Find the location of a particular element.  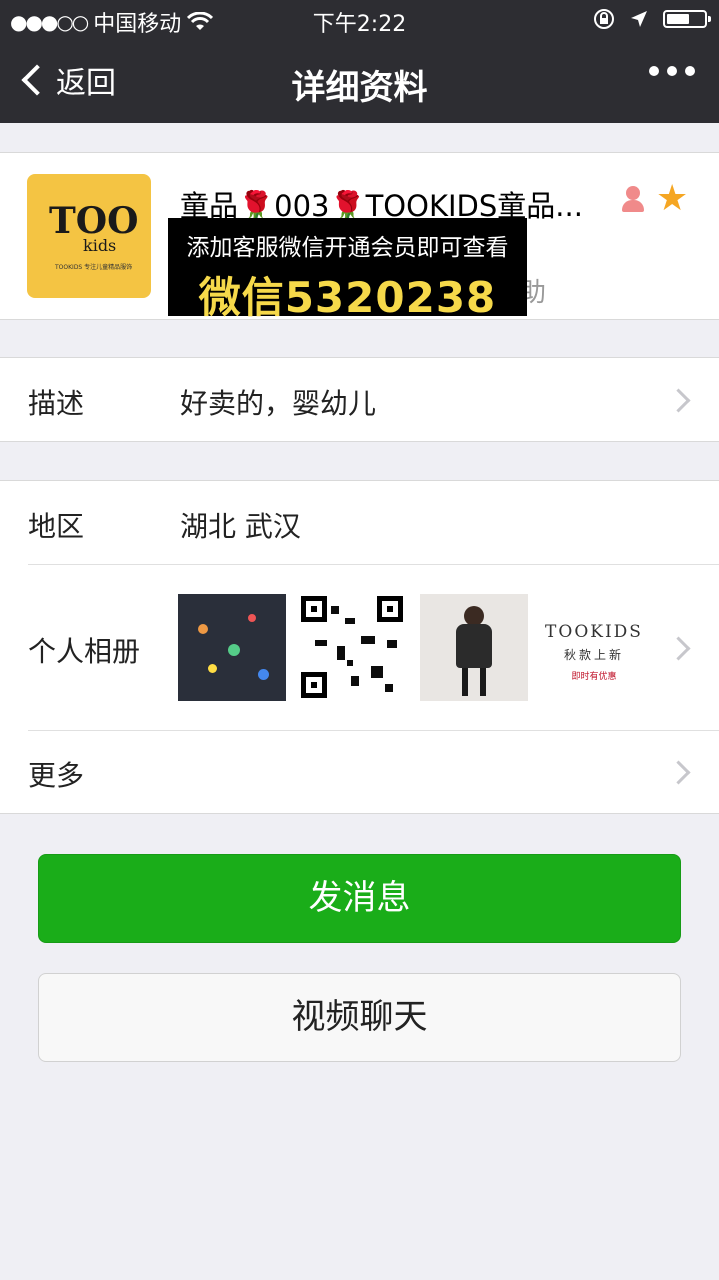

more-row: 更多 is located at coordinates (359, 771).